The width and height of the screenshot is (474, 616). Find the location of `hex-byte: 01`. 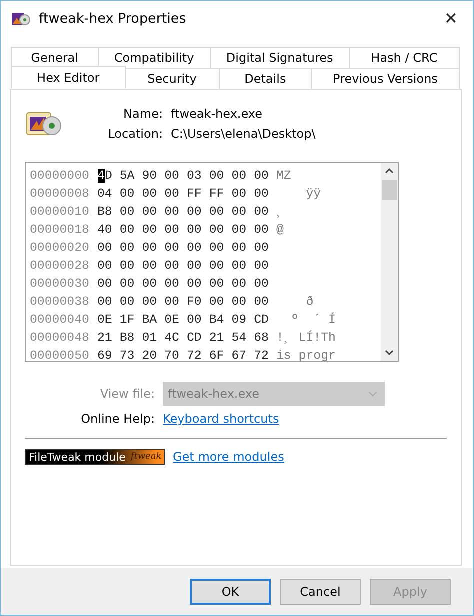

hex-byte: 01 is located at coordinates (150, 338).